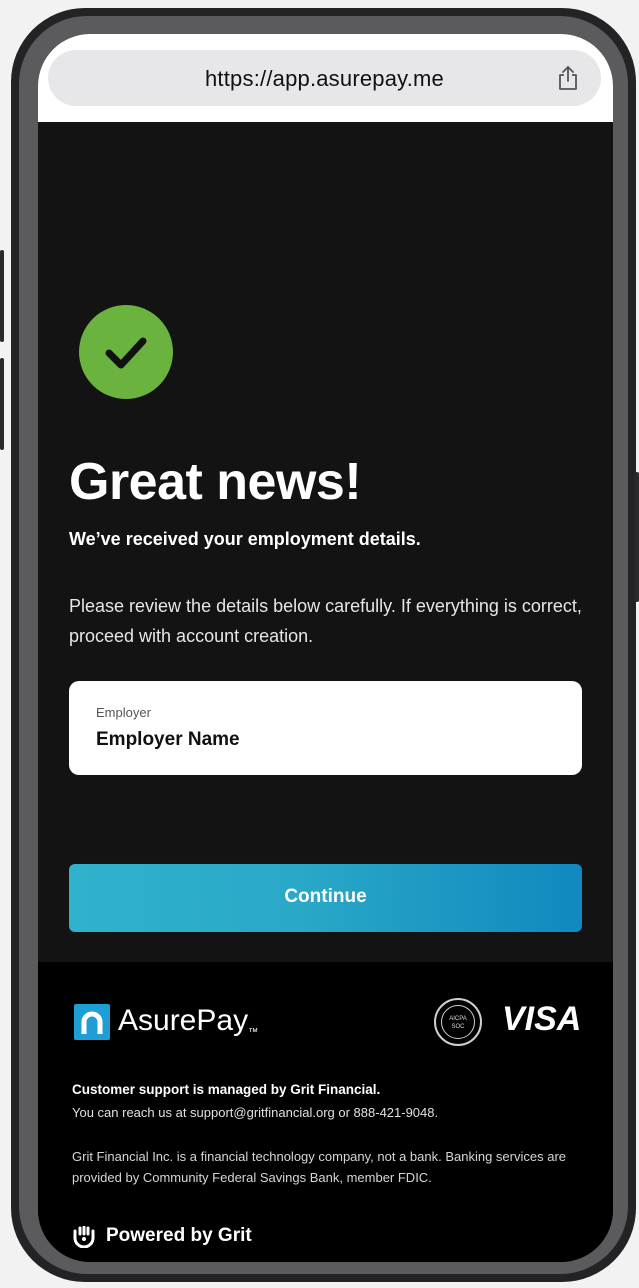 The height and width of the screenshot is (1288, 639). I want to click on employer-field-label: Employer, so click(123, 712).